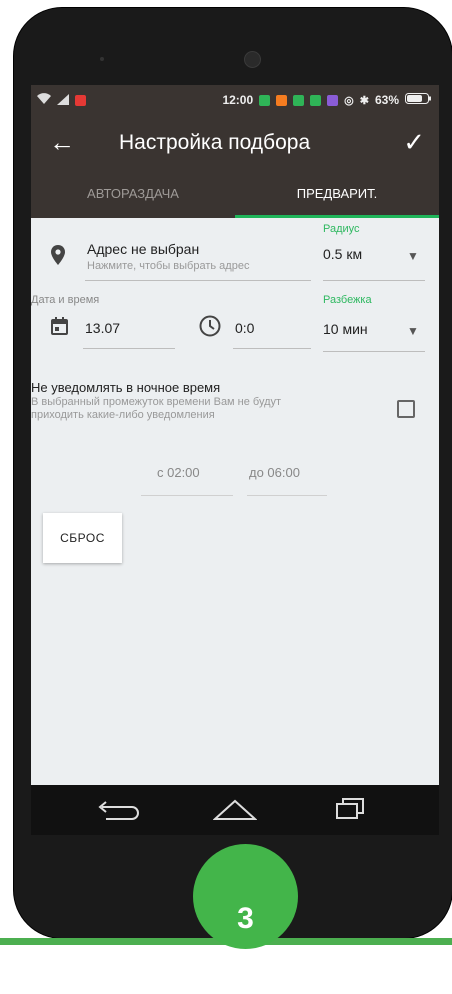 Image resolution: width=452 pixels, height=994 pixels. I want to click on night-to-underline, so click(287, 495).